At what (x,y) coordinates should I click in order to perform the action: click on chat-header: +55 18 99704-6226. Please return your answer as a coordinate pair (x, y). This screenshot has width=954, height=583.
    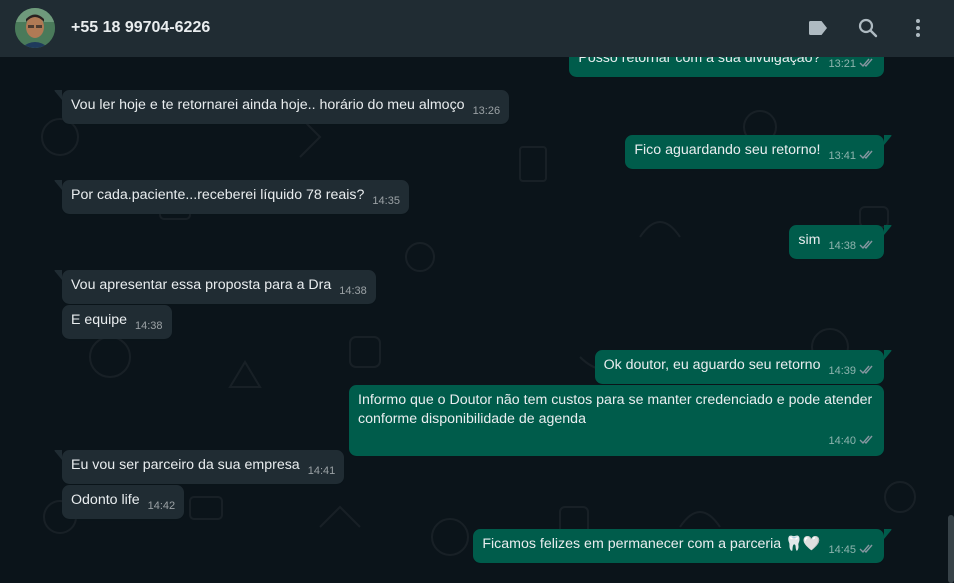
    Looking at the image, I should click on (477, 28).